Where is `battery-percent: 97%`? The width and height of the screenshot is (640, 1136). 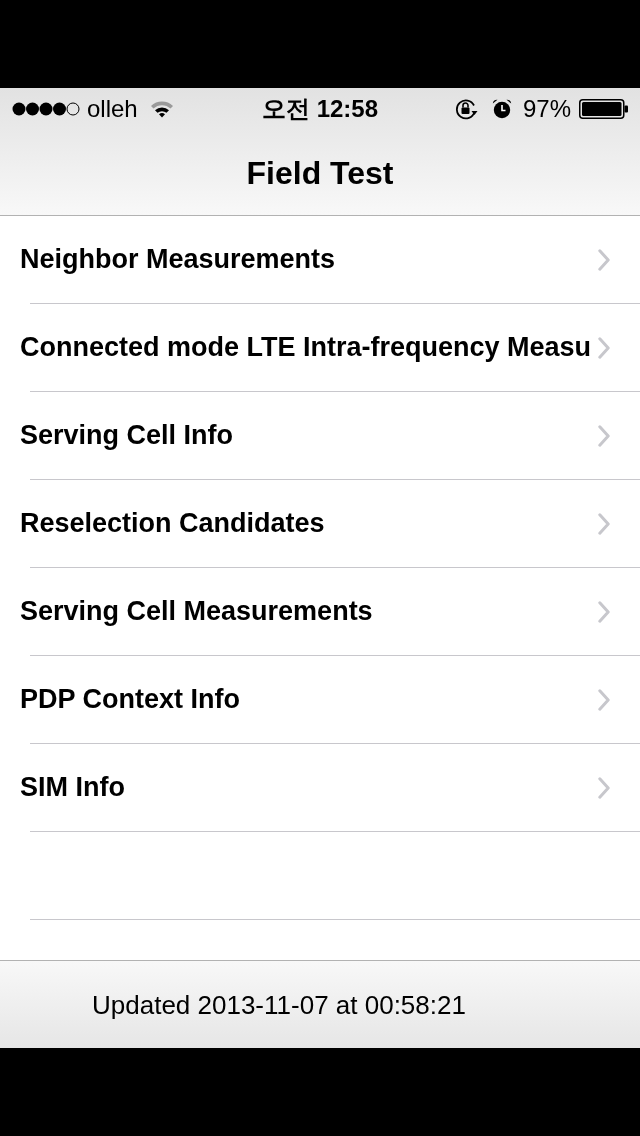 battery-percent: 97% is located at coordinates (546, 109).